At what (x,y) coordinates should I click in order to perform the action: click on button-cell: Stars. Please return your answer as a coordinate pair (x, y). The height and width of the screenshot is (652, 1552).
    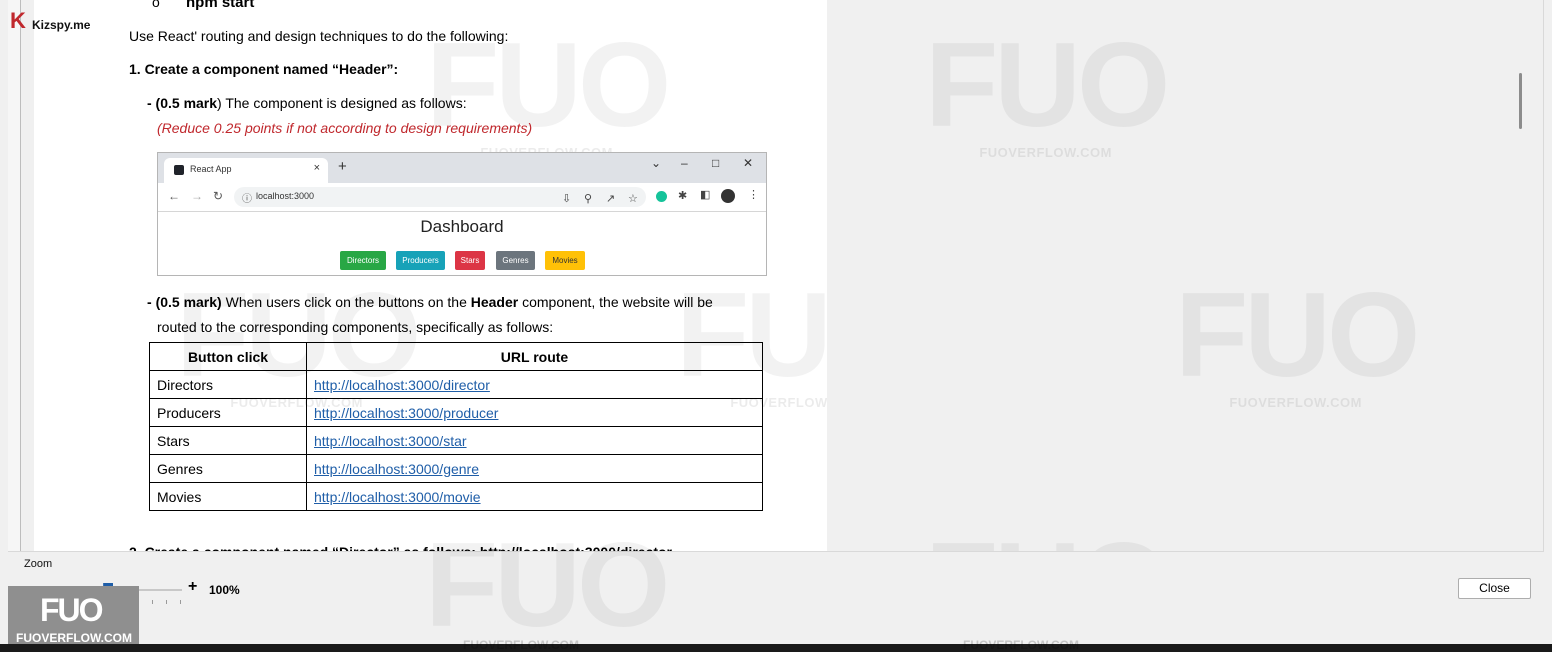
    Looking at the image, I should click on (228, 440).